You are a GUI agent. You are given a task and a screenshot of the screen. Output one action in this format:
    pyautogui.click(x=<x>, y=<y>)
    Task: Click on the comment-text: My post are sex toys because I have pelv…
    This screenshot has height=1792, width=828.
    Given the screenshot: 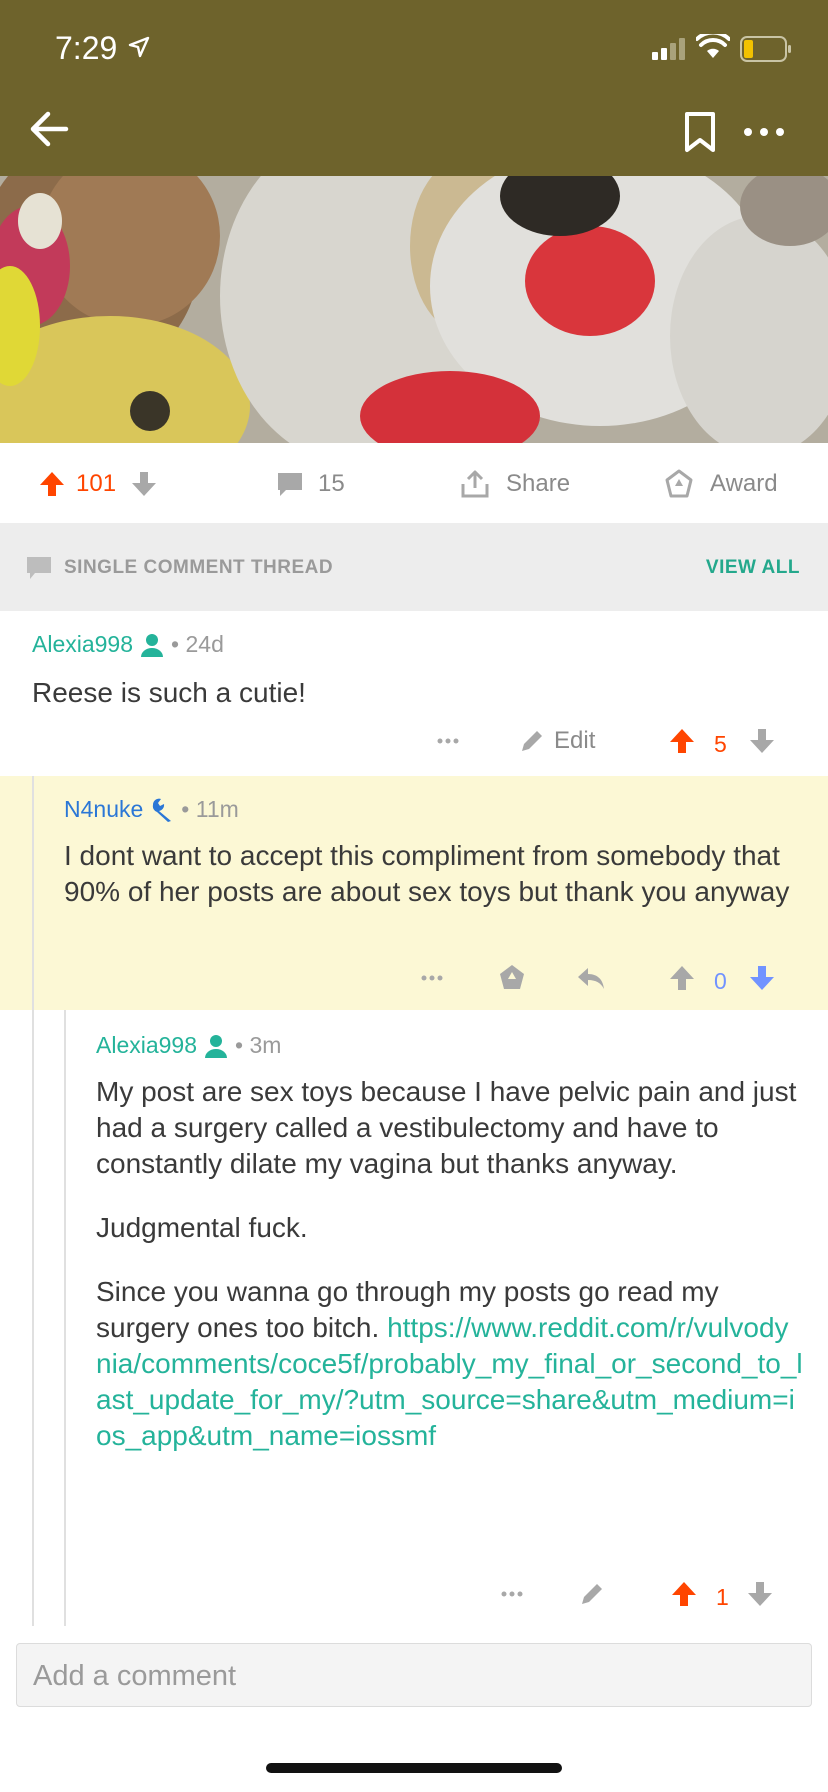 What is the action you would take?
    pyautogui.click(x=446, y=1127)
    